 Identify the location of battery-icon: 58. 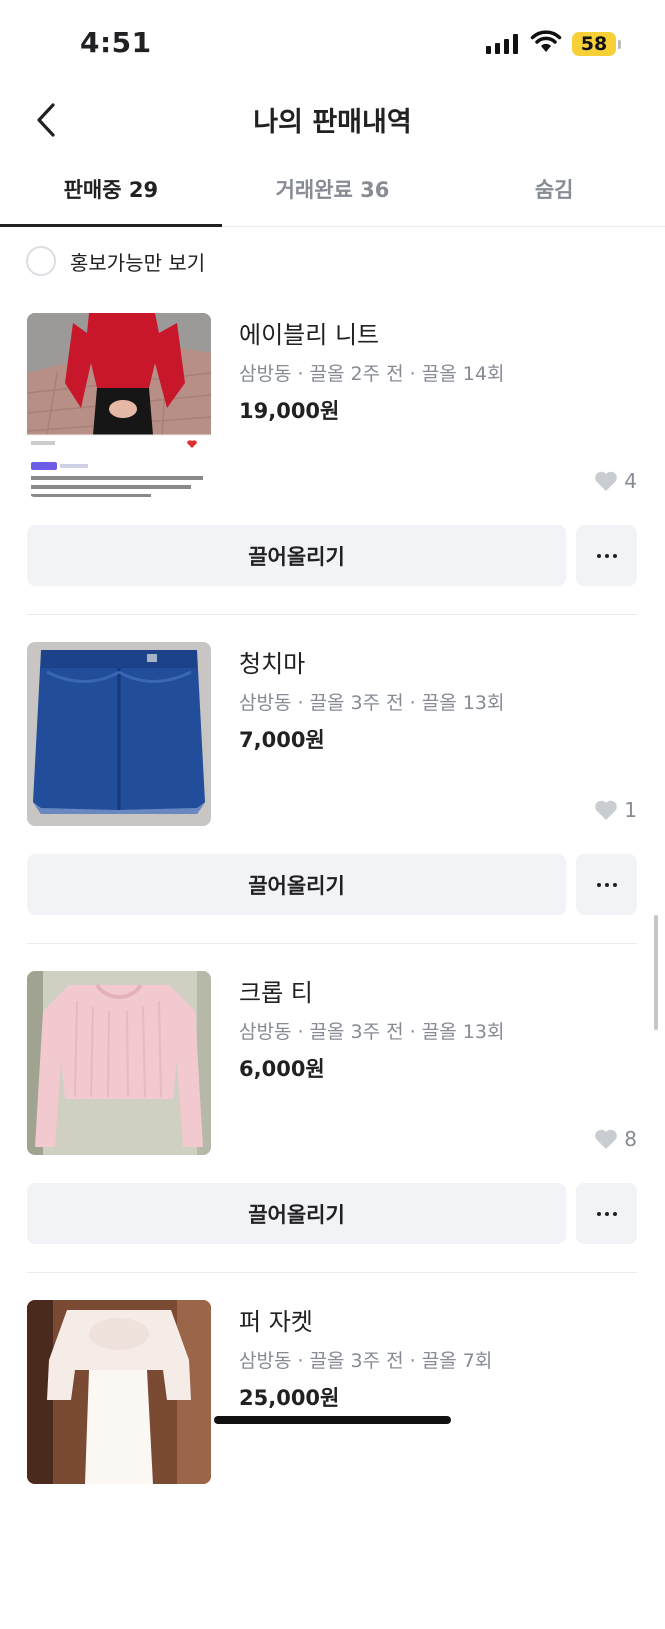
(594, 44).